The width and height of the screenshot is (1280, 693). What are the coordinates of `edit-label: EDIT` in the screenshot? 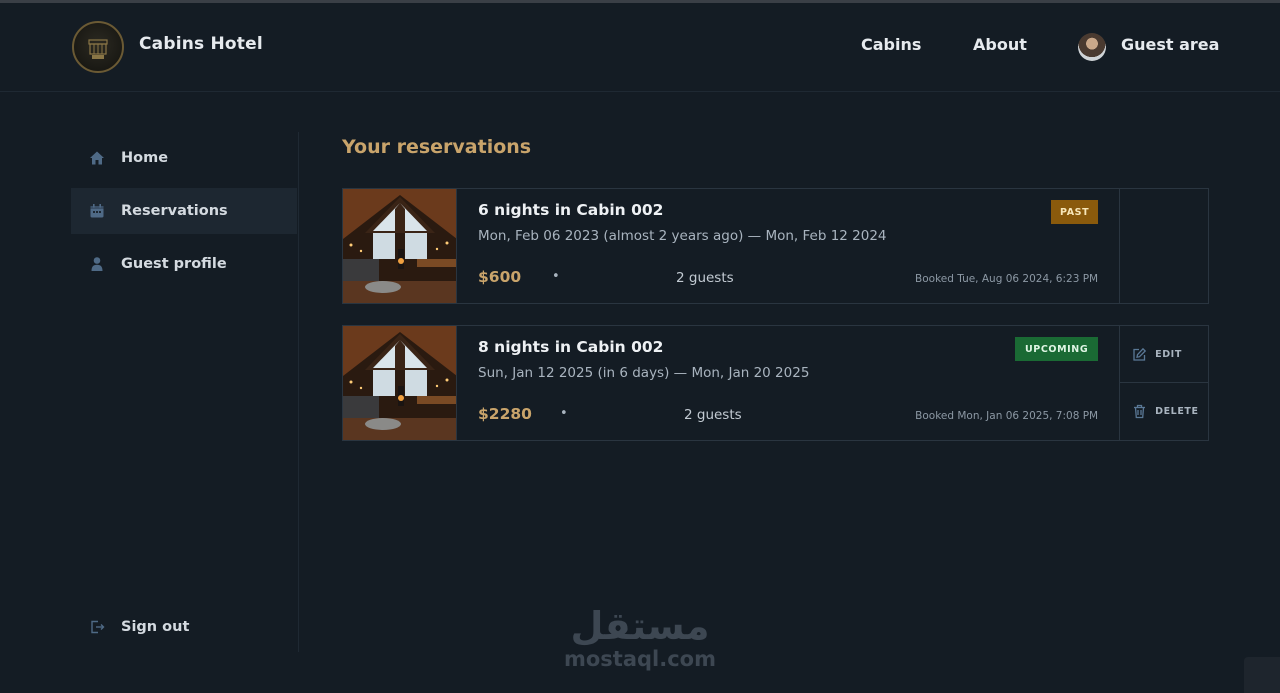 It's located at (1168, 354).